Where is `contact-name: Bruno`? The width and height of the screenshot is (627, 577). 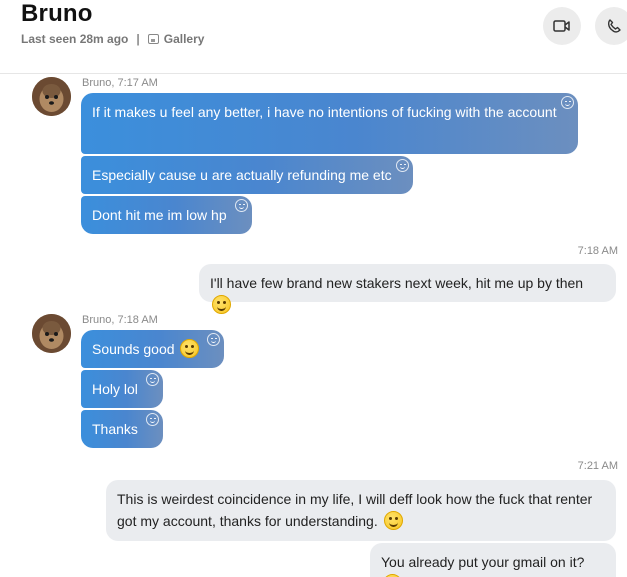
contact-name: Bruno is located at coordinates (57, 14).